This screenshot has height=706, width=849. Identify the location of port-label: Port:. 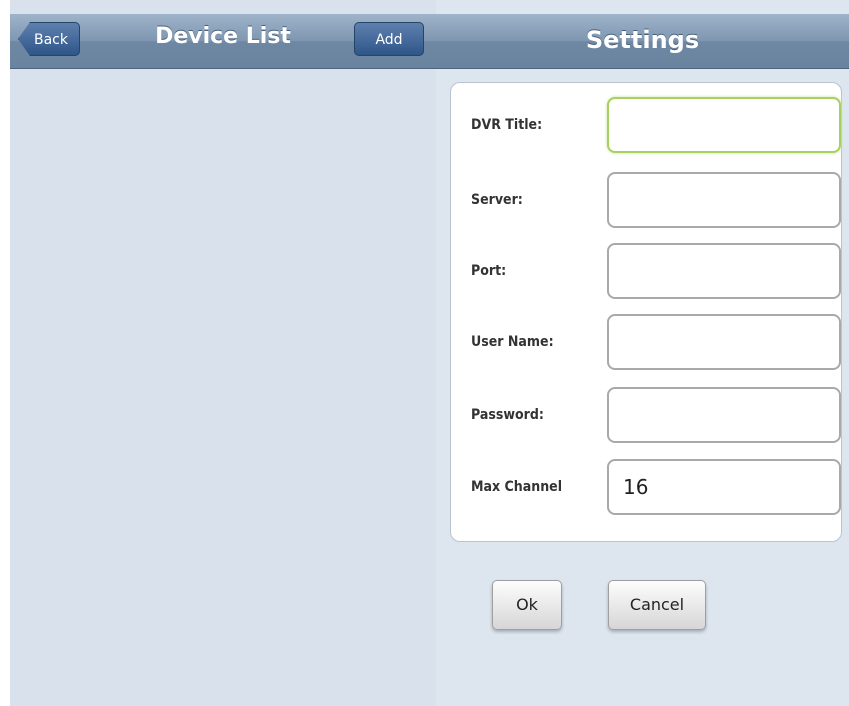
(489, 271).